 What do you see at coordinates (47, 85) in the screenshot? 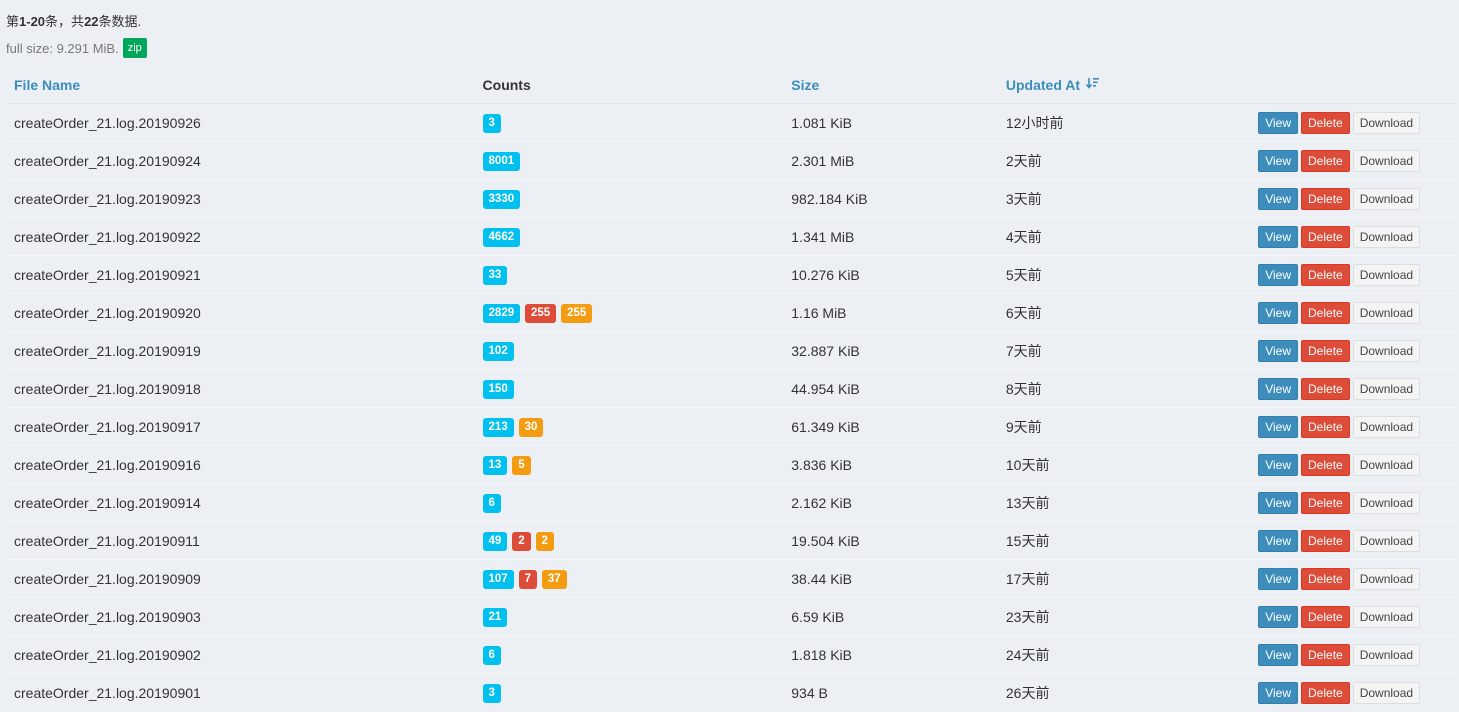
I see `col-file-name-label: File Name` at bounding box center [47, 85].